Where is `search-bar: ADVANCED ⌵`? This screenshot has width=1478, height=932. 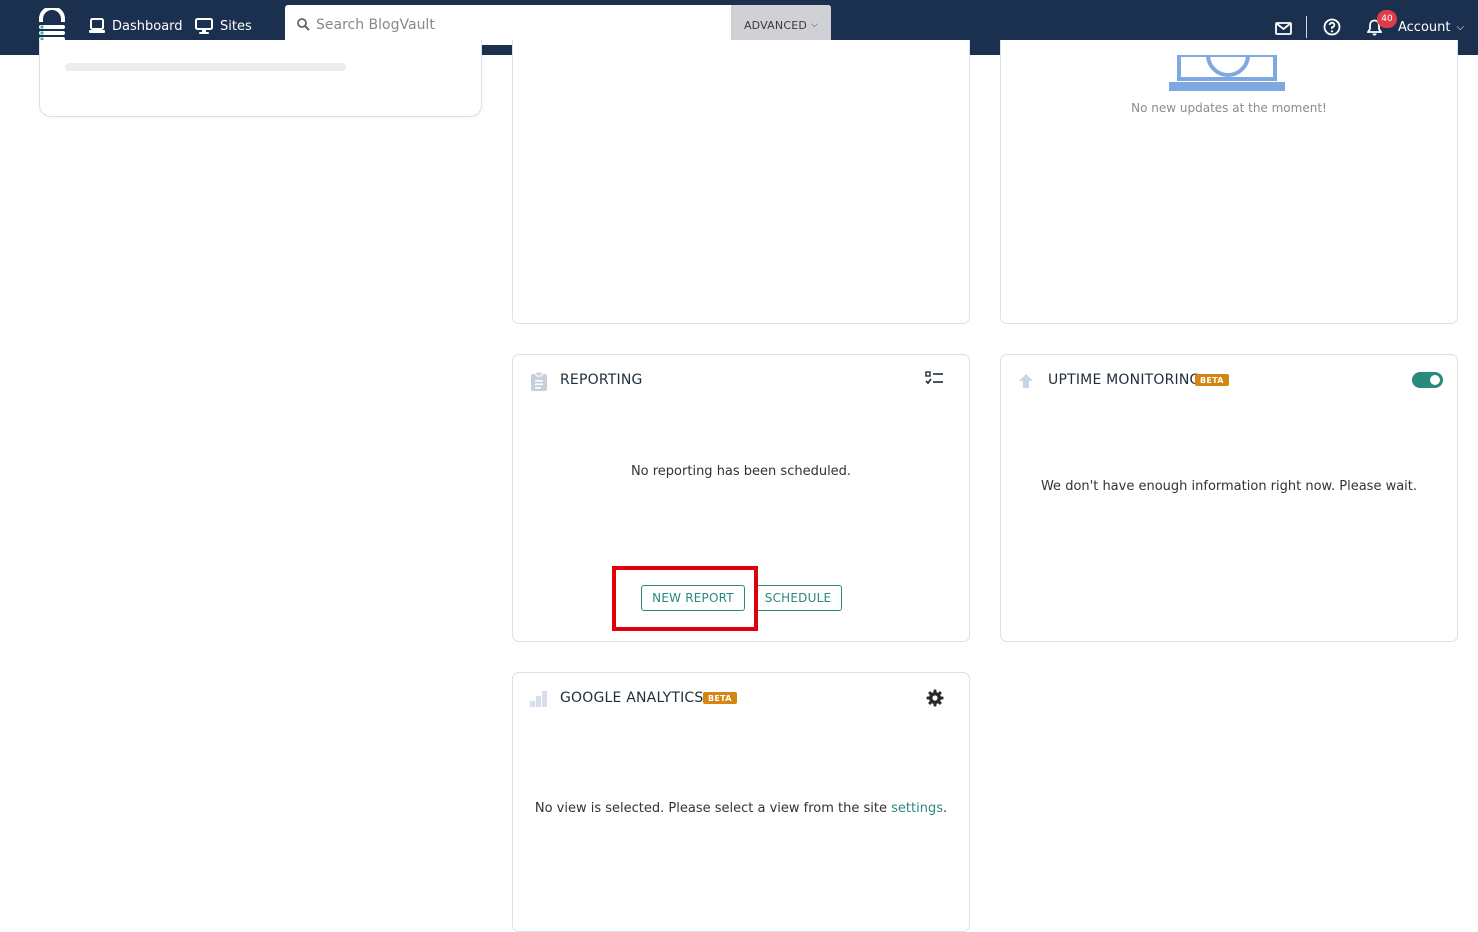
search-bar: ADVANCED ⌵ is located at coordinates (558, 25).